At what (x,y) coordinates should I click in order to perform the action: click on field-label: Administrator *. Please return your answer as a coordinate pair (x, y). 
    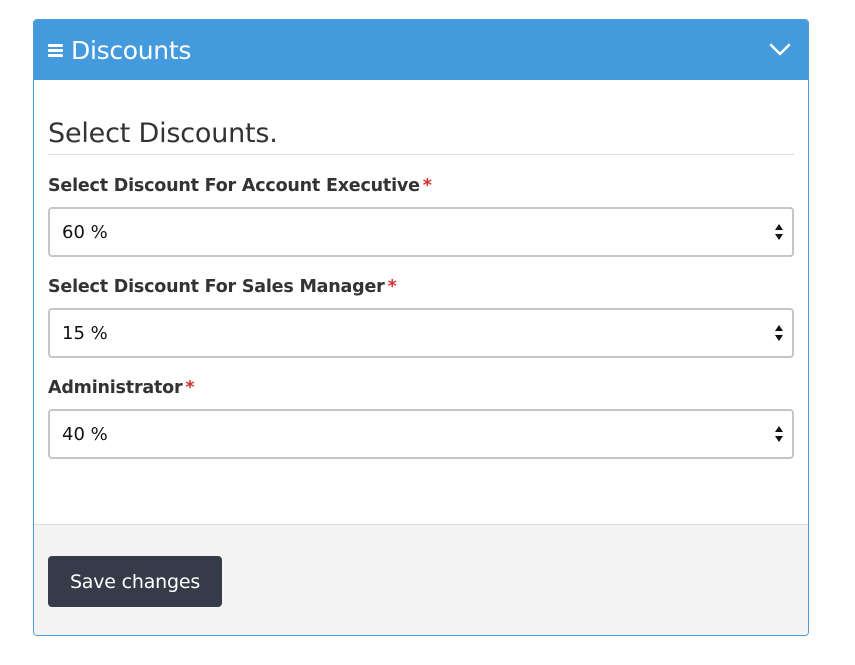
    Looking at the image, I should click on (421, 388).